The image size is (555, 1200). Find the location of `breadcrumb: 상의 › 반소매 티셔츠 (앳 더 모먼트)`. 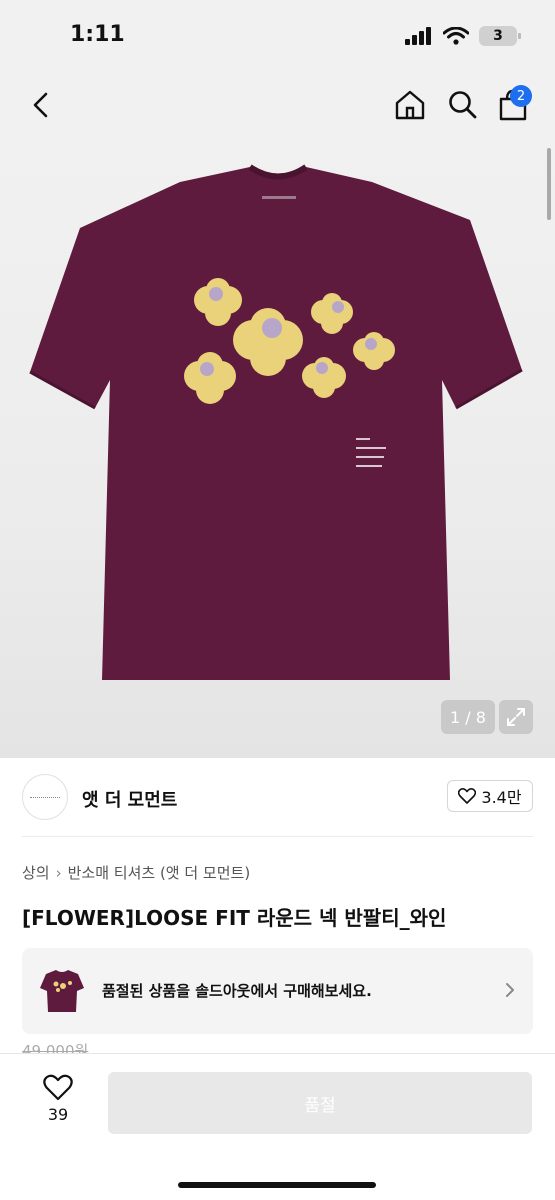

breadcrumb: 상의 › 반소매 티셔츠 (앳 더 모먼트) is located at coordinates (136, 872).